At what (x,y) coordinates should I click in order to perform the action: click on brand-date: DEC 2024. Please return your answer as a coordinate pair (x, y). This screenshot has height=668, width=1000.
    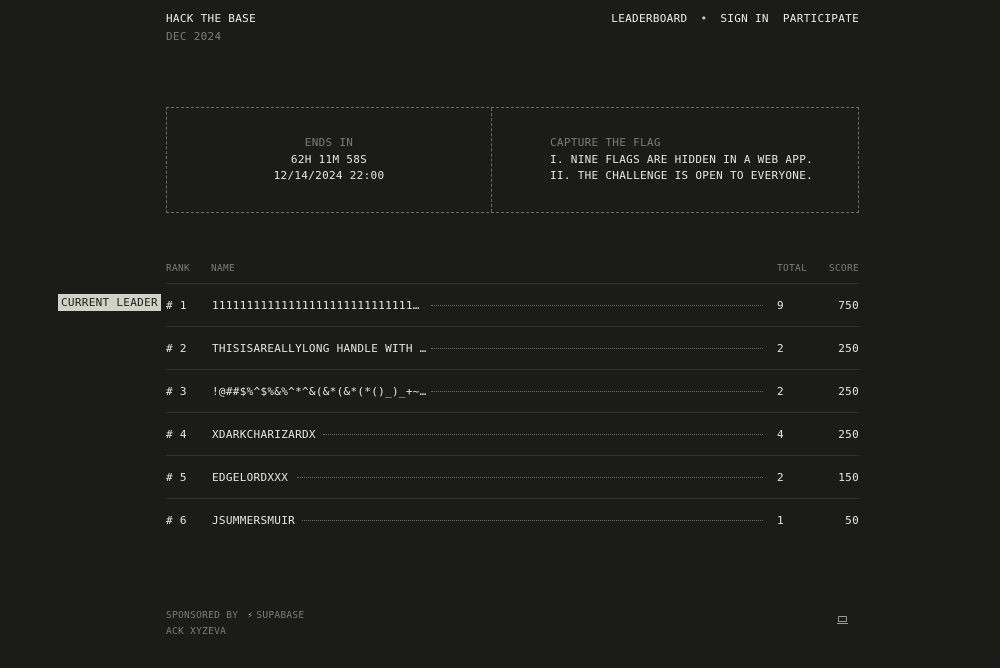
    Looking at the image, I should click on (194, 36).